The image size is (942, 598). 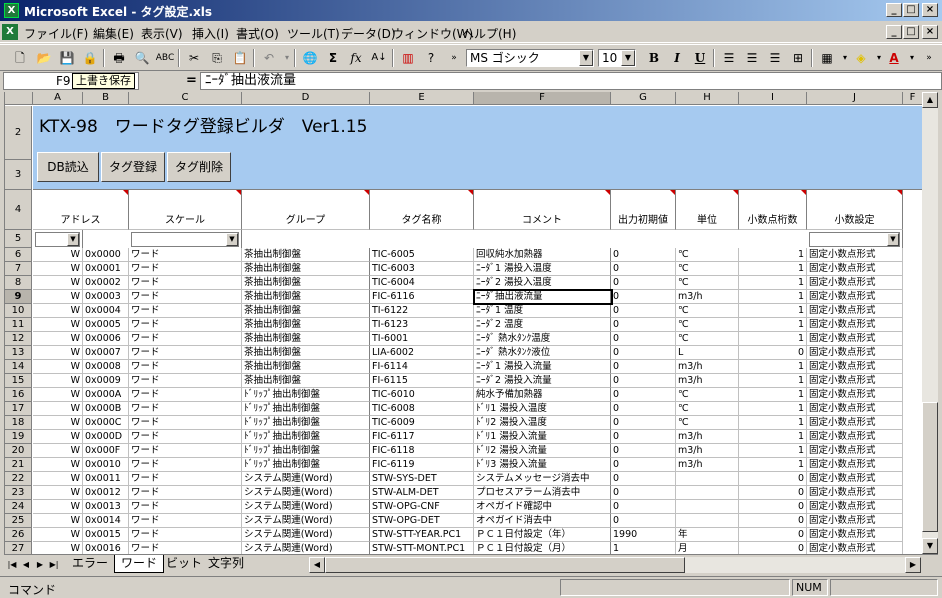 What do you see at coordinates (165, 58) in the screenshot?
I see `spelling-icon: ABC` at bounding box center [165, 58].